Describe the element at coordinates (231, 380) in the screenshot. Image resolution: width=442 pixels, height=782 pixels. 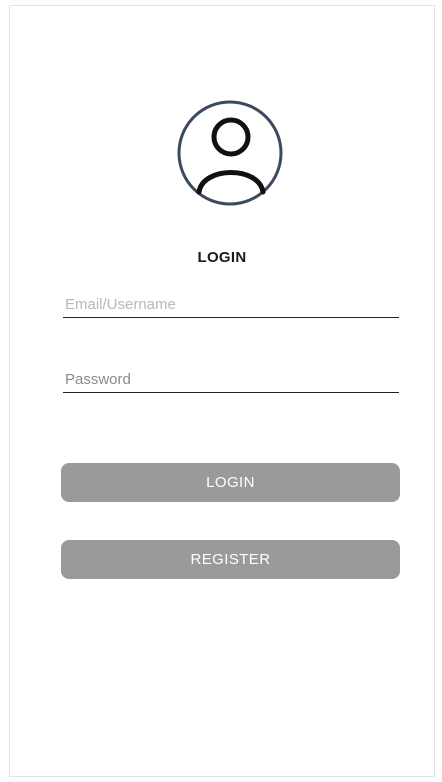
I see `password-input` at that location.